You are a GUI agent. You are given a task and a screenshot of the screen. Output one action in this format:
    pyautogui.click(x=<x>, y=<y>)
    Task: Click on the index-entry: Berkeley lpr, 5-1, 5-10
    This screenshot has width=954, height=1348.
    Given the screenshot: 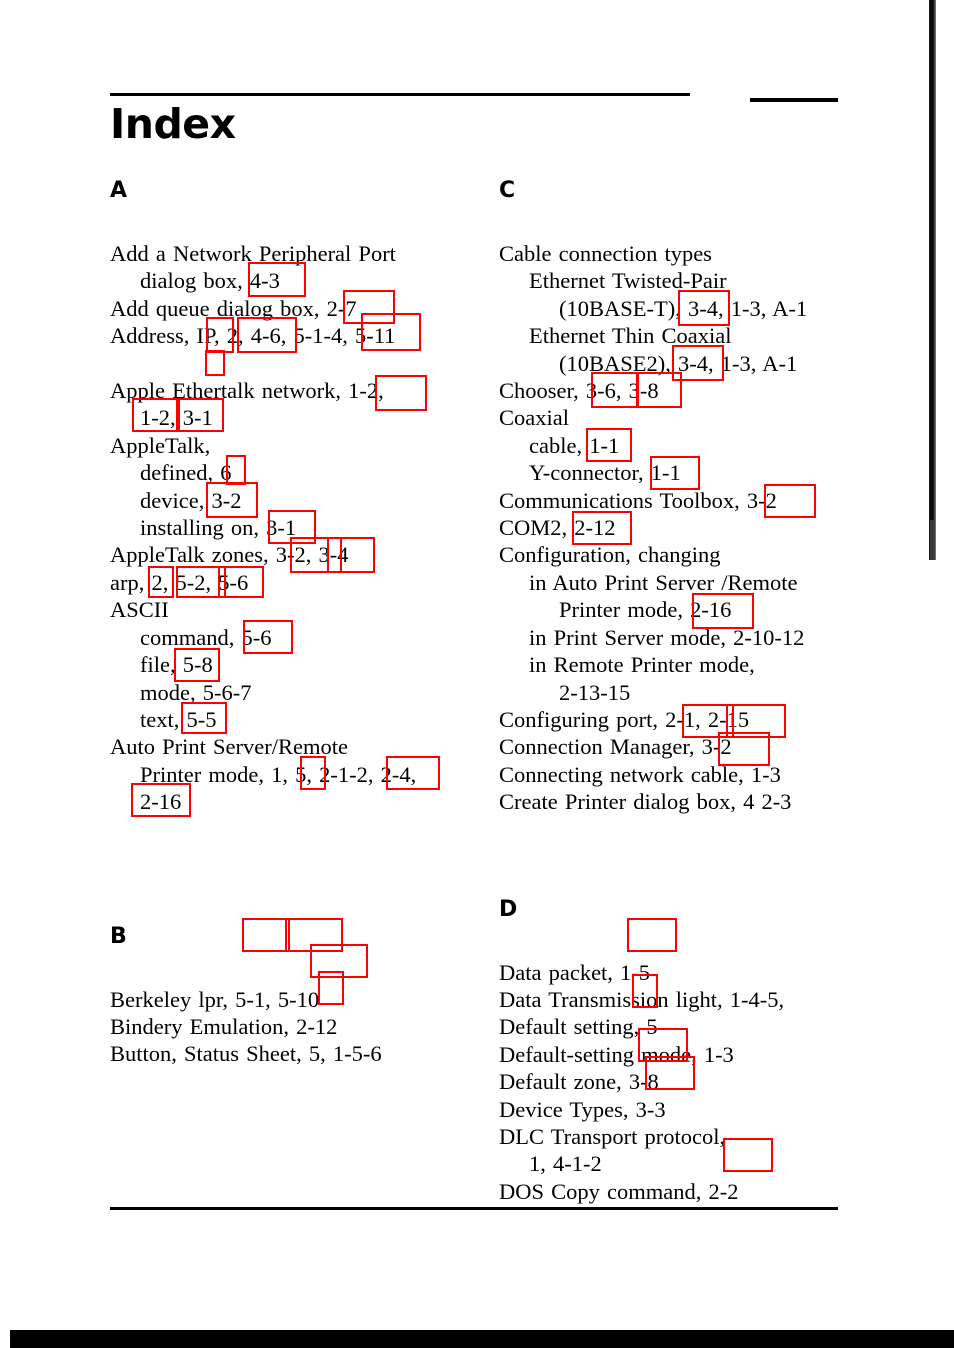 What is the action you would take?
    pyautogui.click(x=215, y=999)
    